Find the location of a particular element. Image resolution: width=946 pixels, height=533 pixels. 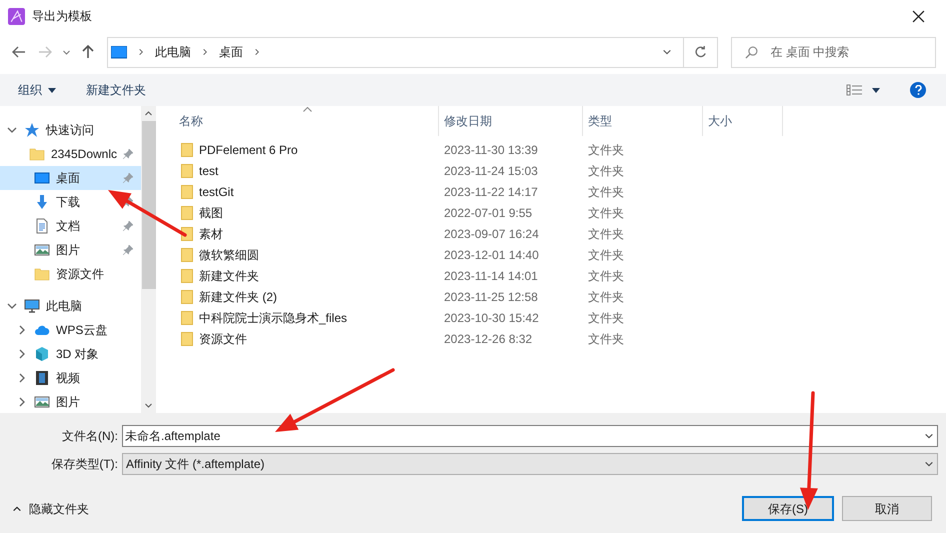

save-button: 保存(S) is located at coordinates (788, 508).